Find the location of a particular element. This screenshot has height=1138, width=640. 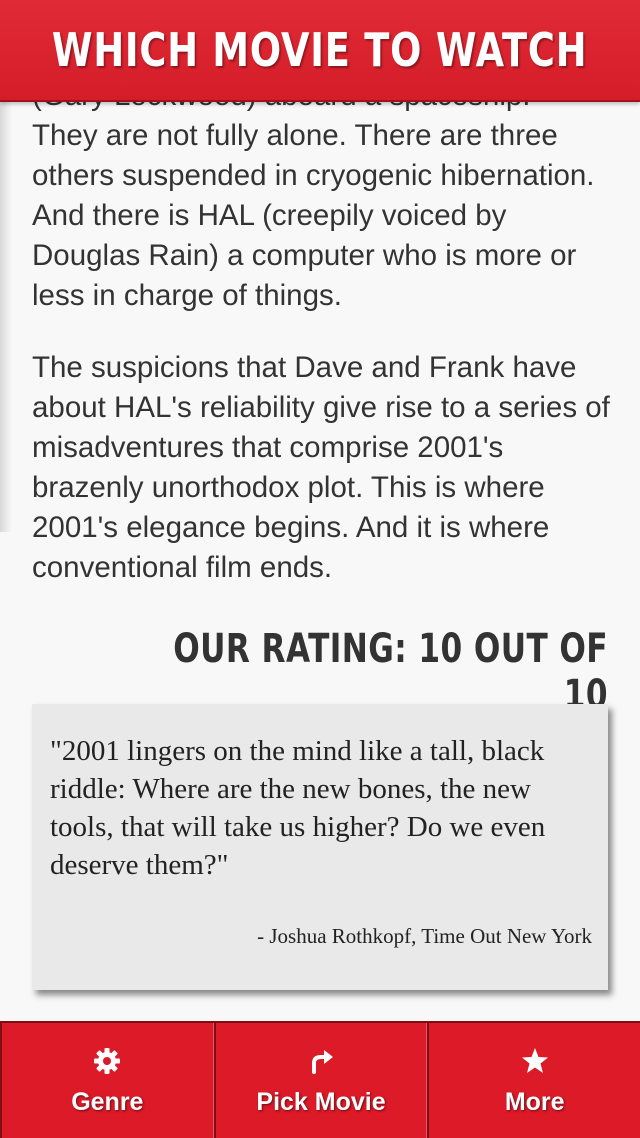

tab-pick-movie: Pick Movie is located at coordinates (320, 1080).